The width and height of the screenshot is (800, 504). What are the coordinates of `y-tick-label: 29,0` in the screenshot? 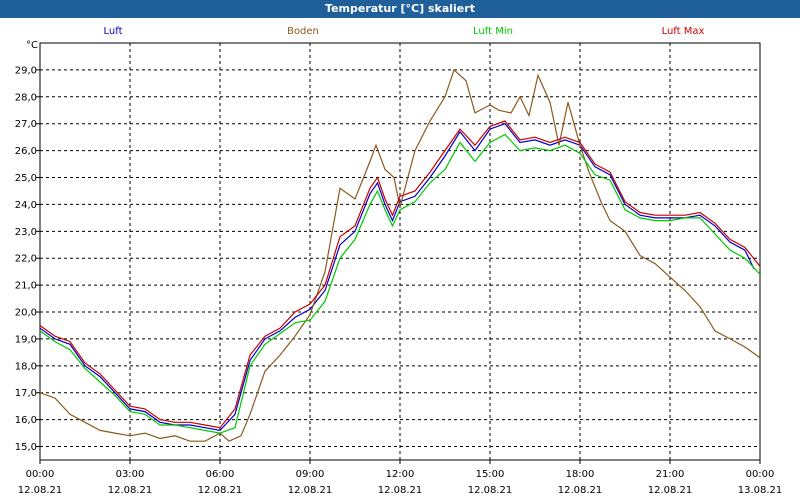 It's located at (26, 70).